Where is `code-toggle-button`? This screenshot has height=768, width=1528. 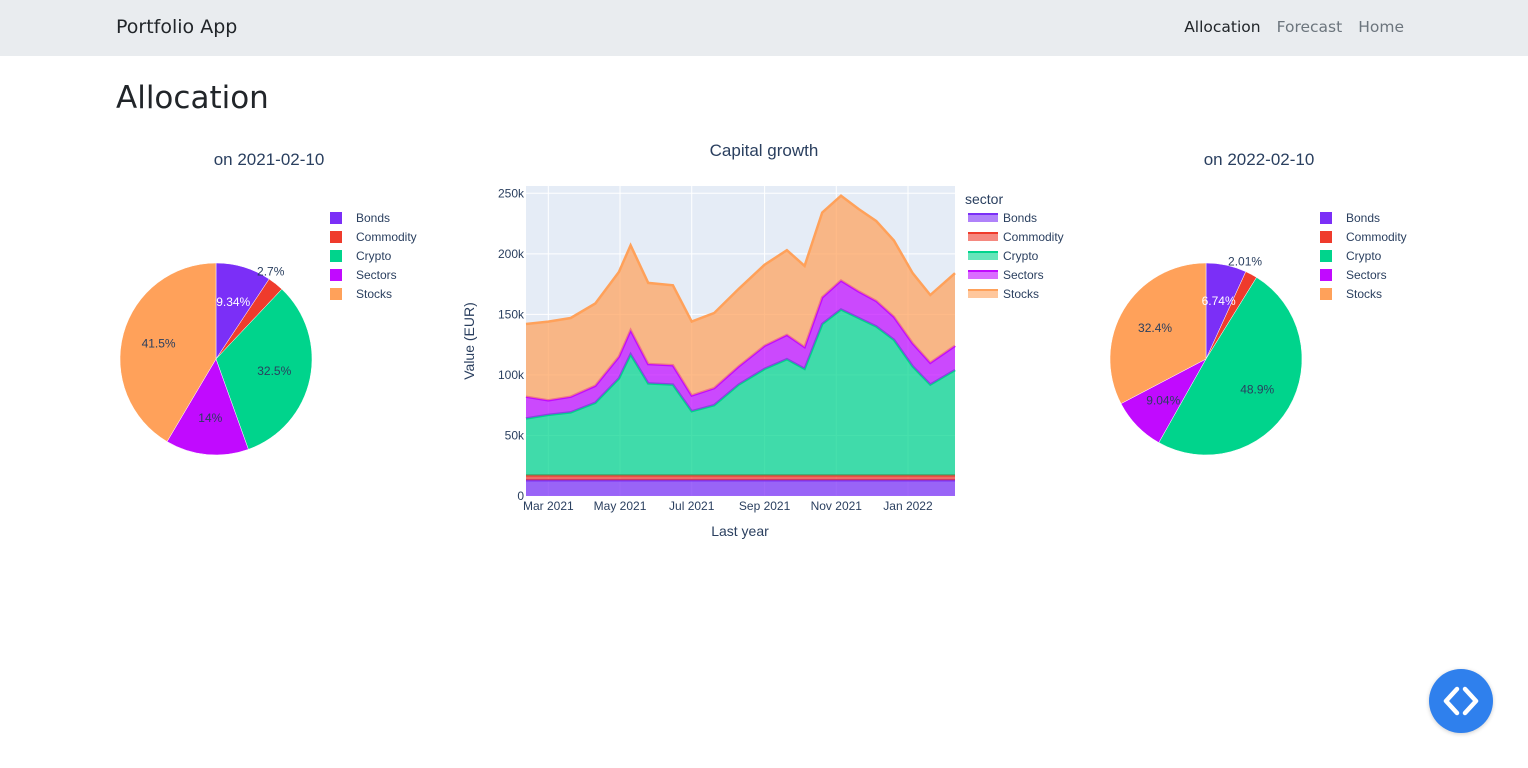 code-toggle-button is located at coordinates (1461, 701).